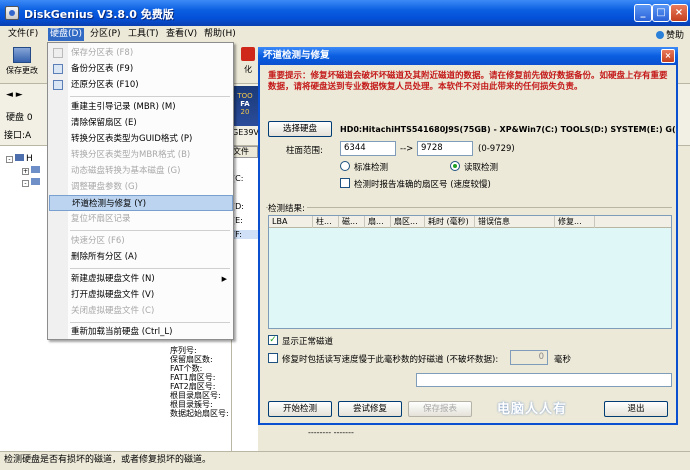  What do you see at coordinates (308, 342) in the screenshot?
I see `show-normal-label: 显示正常磁道` at bounding box center [308, 342].